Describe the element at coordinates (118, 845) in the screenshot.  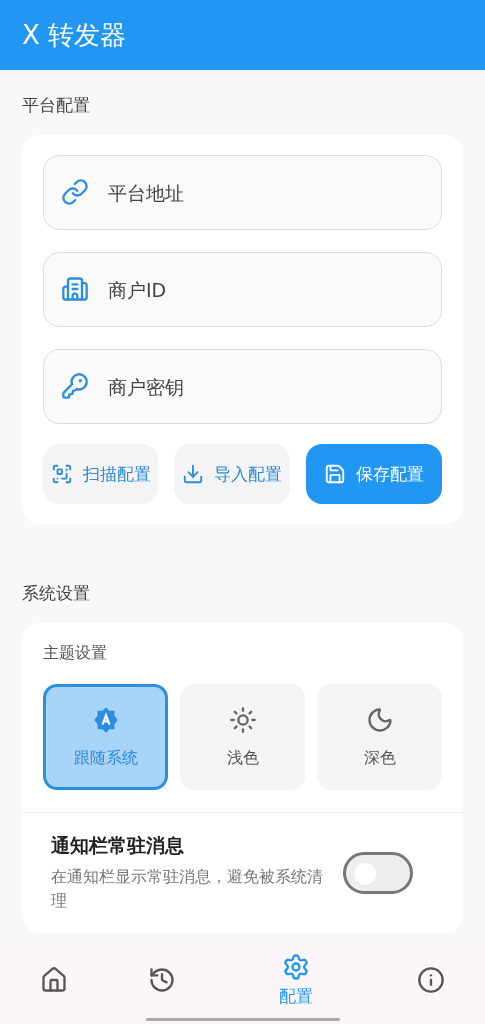
I see `setting-title: 通知栏常驻消息` at that location.